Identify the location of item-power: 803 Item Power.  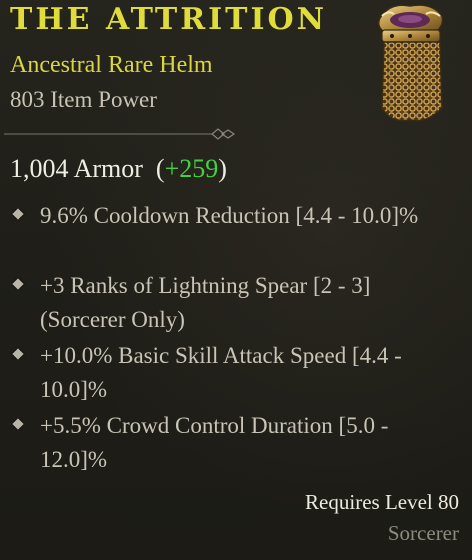
(83, 99).